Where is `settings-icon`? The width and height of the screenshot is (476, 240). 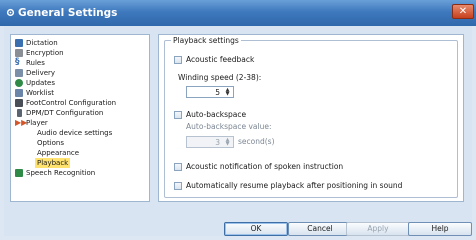
settings-icon is located at coordinates (10, 12).